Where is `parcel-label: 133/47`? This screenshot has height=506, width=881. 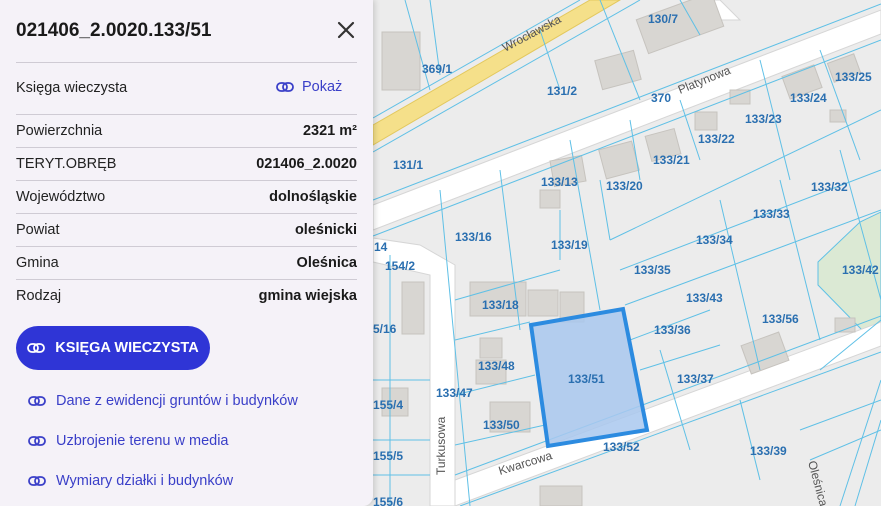
parcel-label: 133/47 is located at coordinates (454, 393).